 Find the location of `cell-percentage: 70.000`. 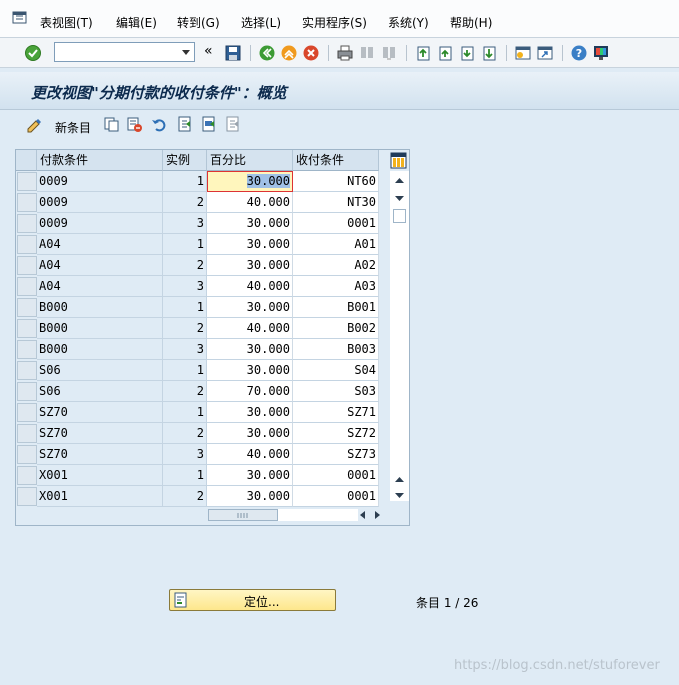

cell-percentage: 70.000 is located at coordinates (250, 391).